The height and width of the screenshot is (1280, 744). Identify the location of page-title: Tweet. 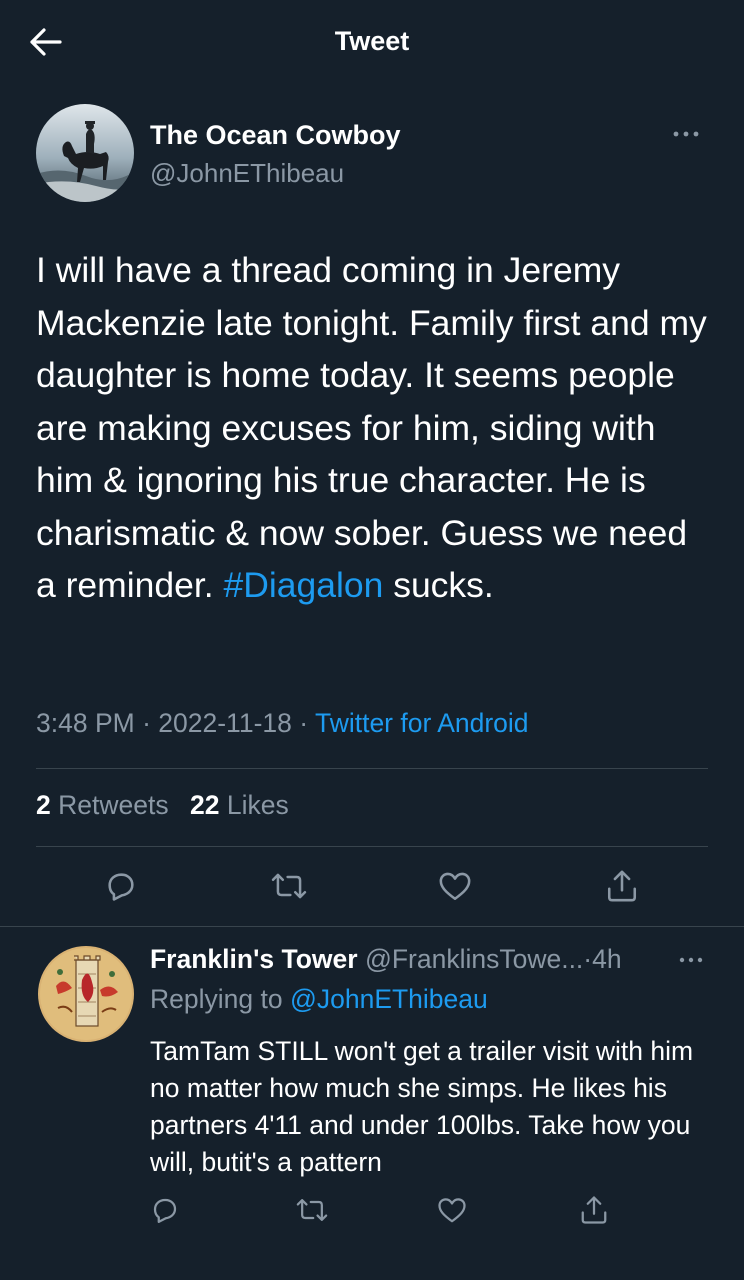
(372, 41).